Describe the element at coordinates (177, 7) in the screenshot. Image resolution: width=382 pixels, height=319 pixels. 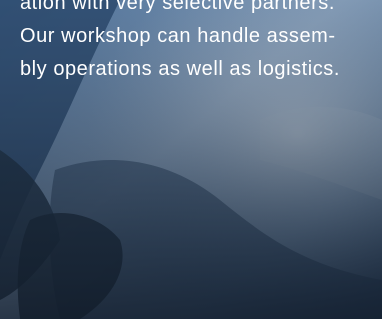
I see `body-line-1: ation with very selective partners.` at that location.